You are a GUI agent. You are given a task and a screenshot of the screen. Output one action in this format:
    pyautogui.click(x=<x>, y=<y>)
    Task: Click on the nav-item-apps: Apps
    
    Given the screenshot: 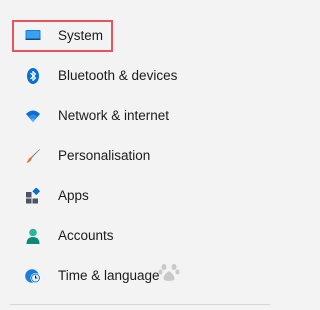 What is the action you would take?
    pyautogui.click(x=140, y=196)
    